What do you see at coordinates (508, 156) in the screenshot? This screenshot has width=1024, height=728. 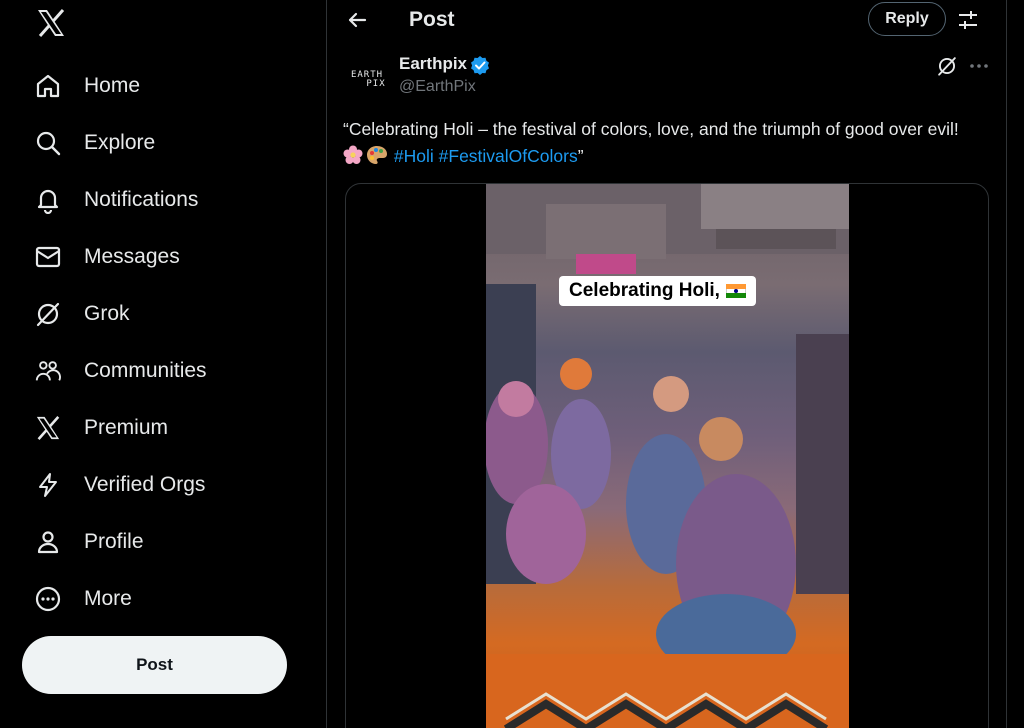 I see `hashtag-festival-of-colors-link: #FestivalOfColors` at bounding box center [508, 156].